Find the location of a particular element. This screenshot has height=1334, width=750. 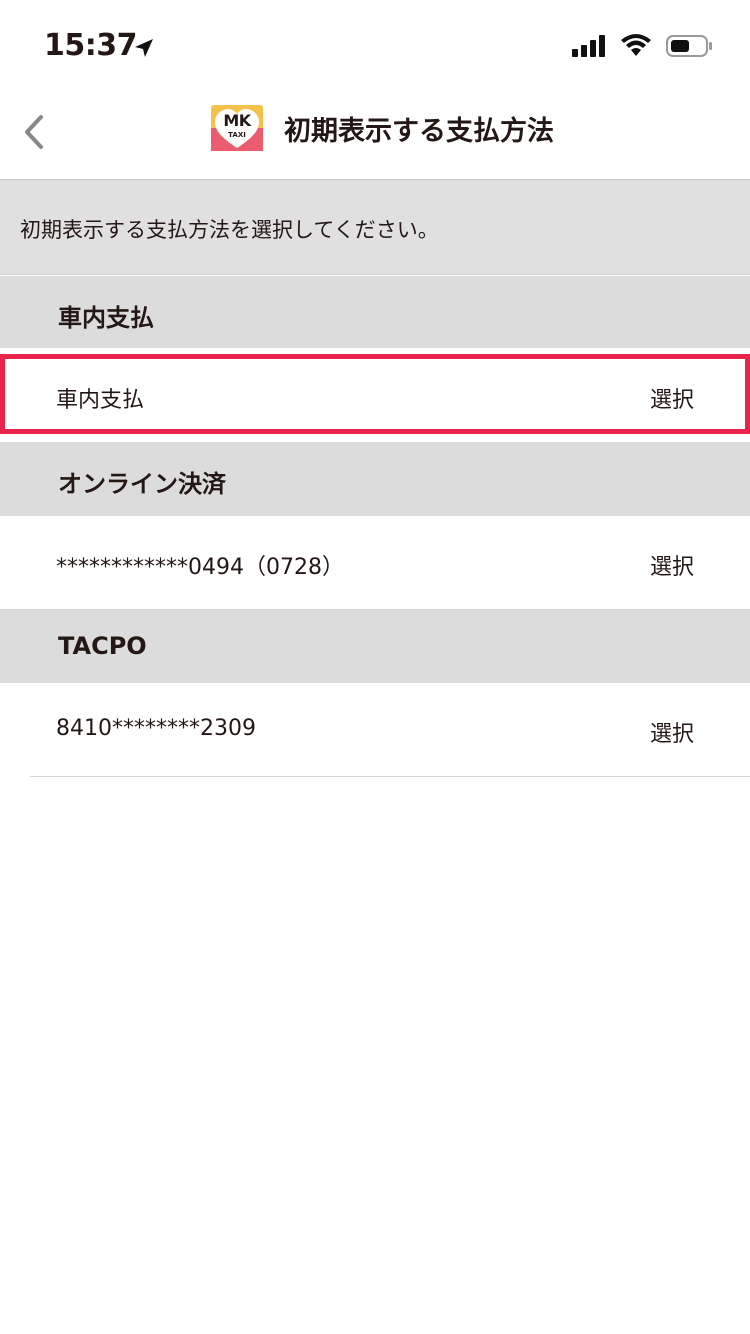

row-divider is located at coordinates (390, 776).